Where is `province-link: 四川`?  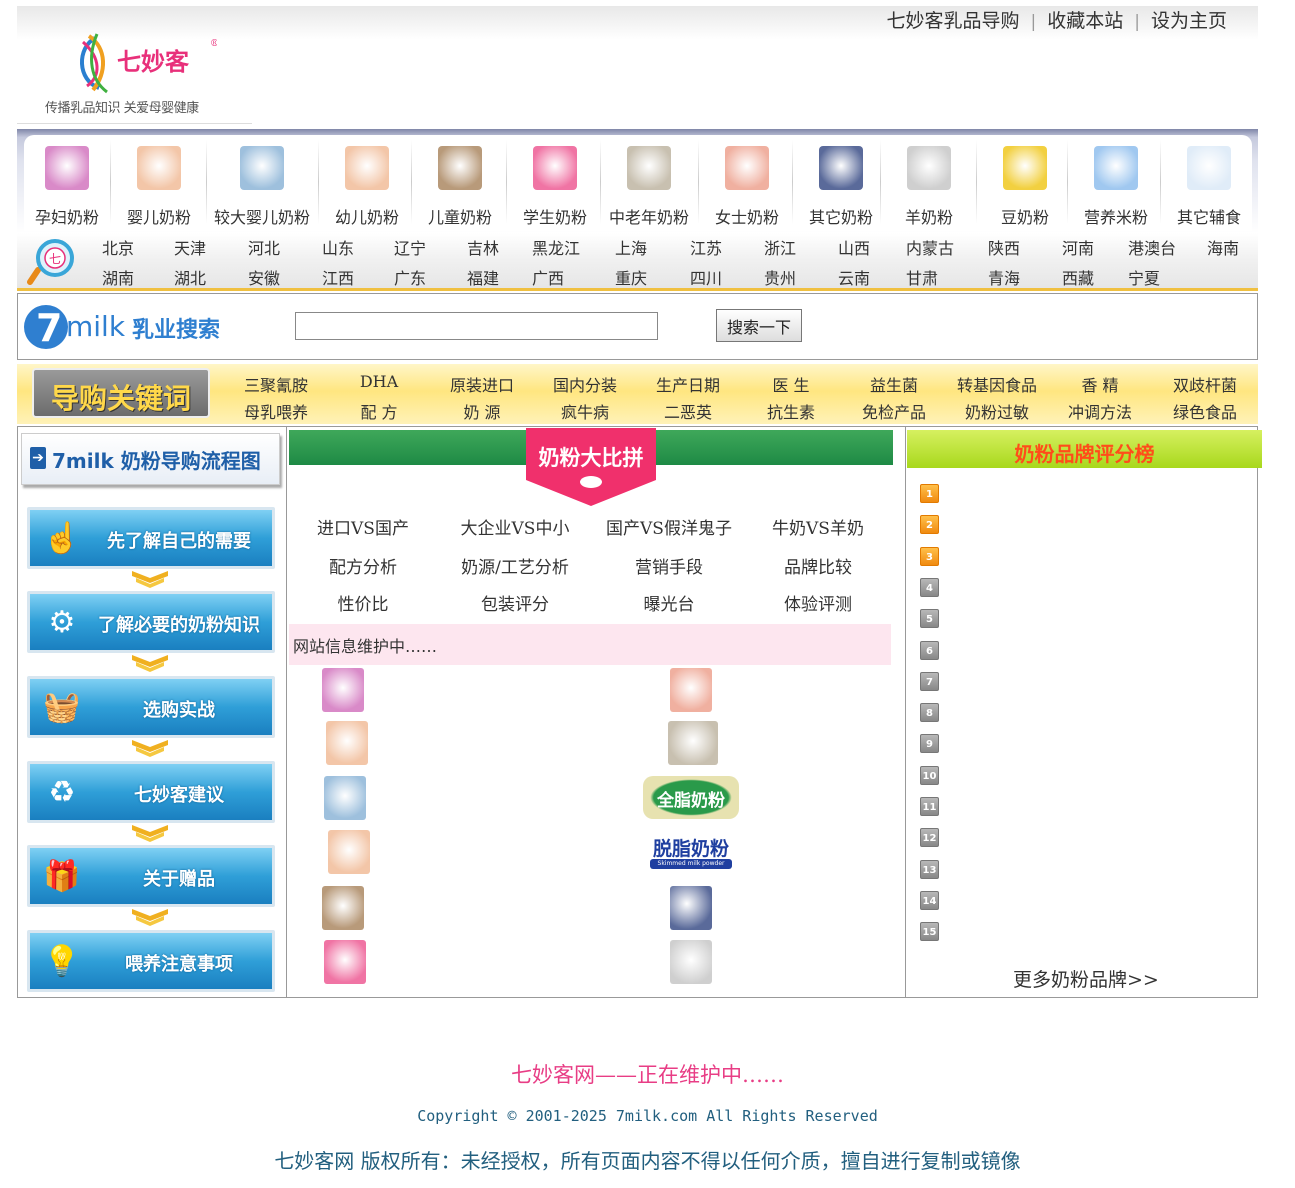
province-link: 四川 is located at coordinates (706, 277).